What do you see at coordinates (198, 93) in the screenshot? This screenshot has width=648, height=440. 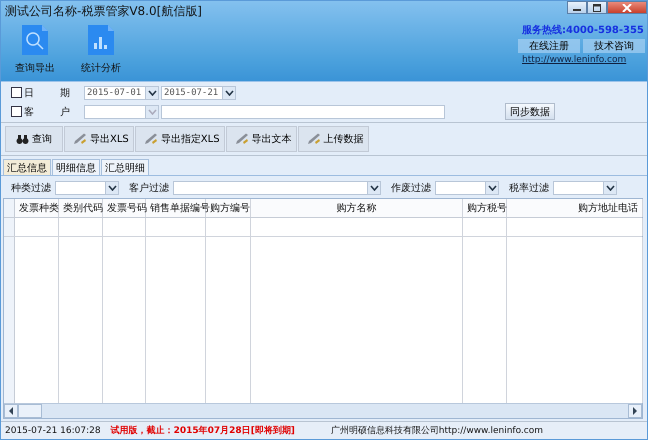 I see `date-to-field: 2015-07-21` at bounding box center [198, 93].